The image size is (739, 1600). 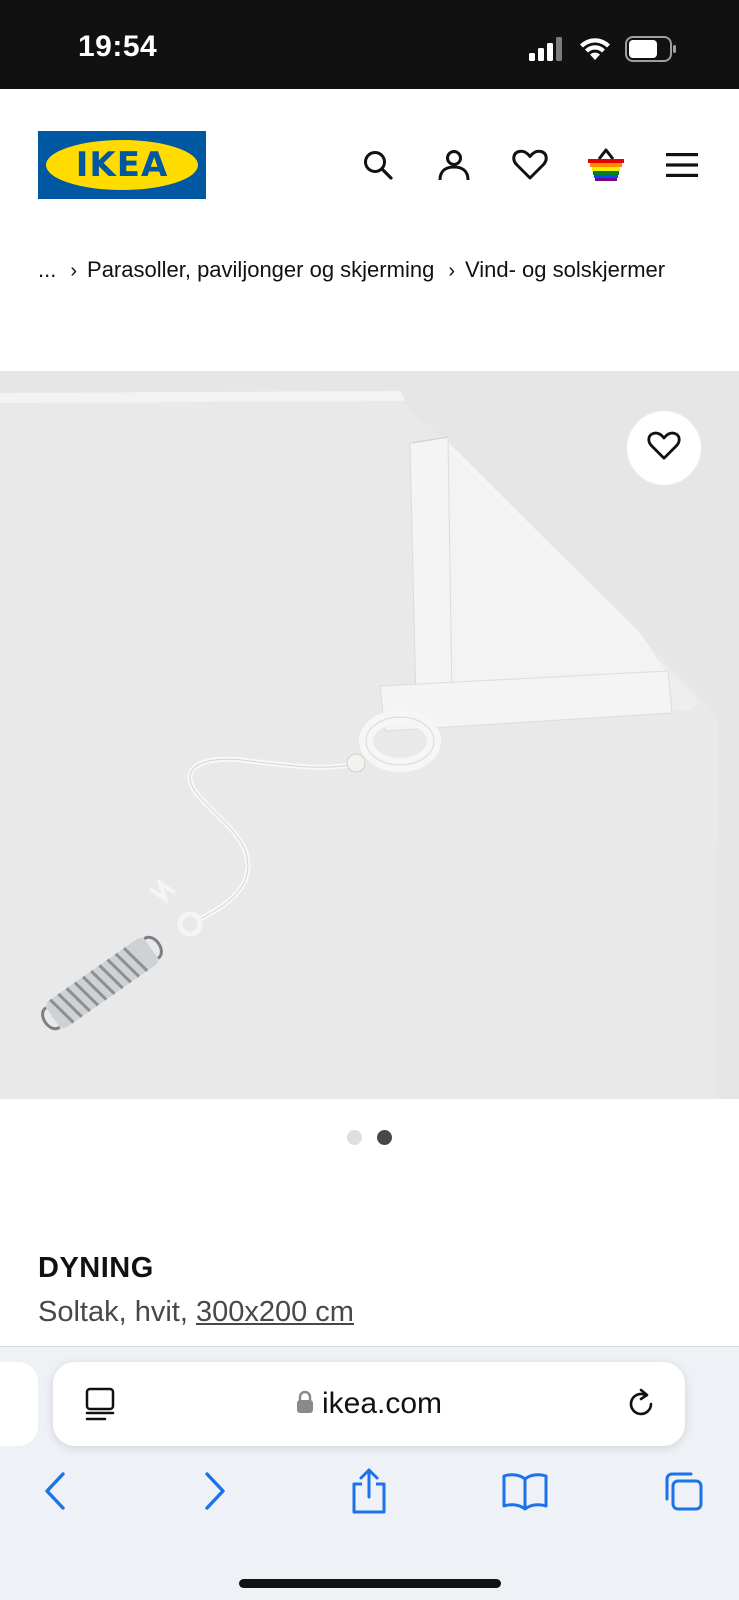 What do you see at coordinates (55, 1491) in the screenshot?
I see `back-icon` at bounding box center [55, 1491].